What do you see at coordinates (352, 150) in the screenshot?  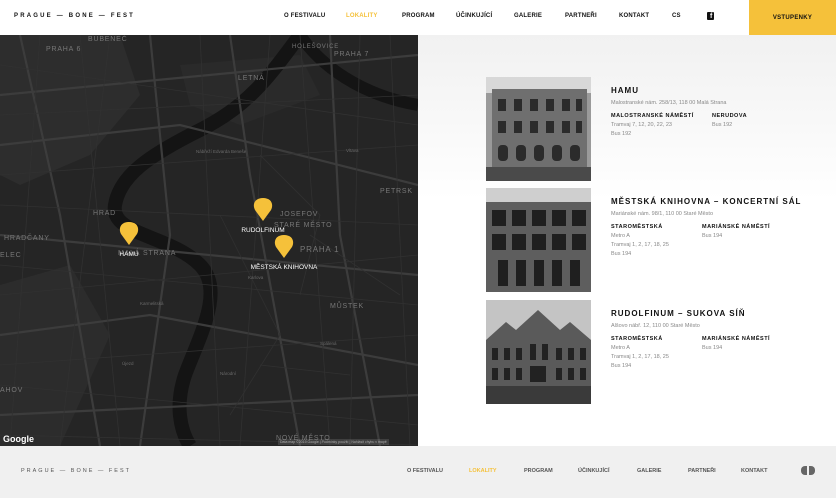 I see `street-label: Vltava` at bounding box center [352, 150].